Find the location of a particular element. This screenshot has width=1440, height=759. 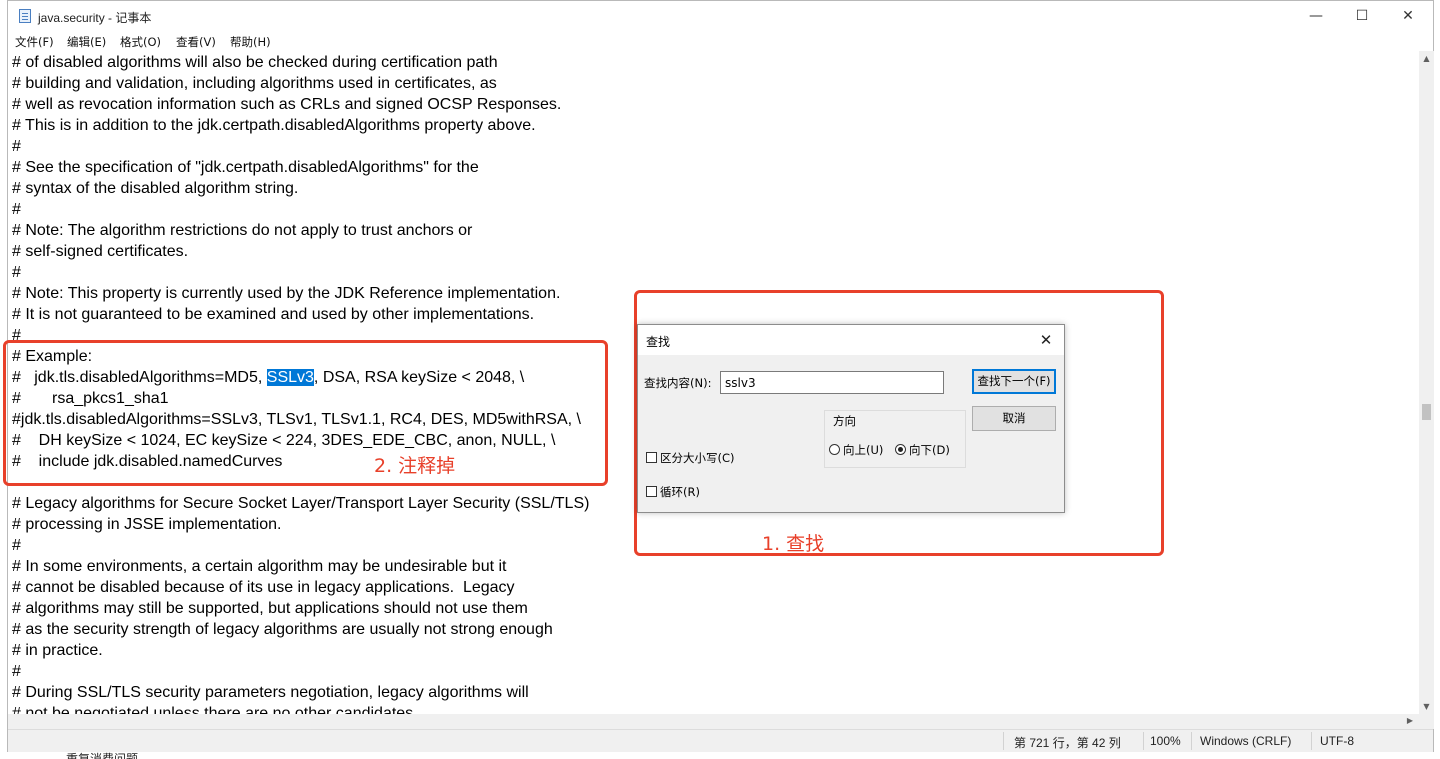

notepad-icon is located at coordinates (25, 16).